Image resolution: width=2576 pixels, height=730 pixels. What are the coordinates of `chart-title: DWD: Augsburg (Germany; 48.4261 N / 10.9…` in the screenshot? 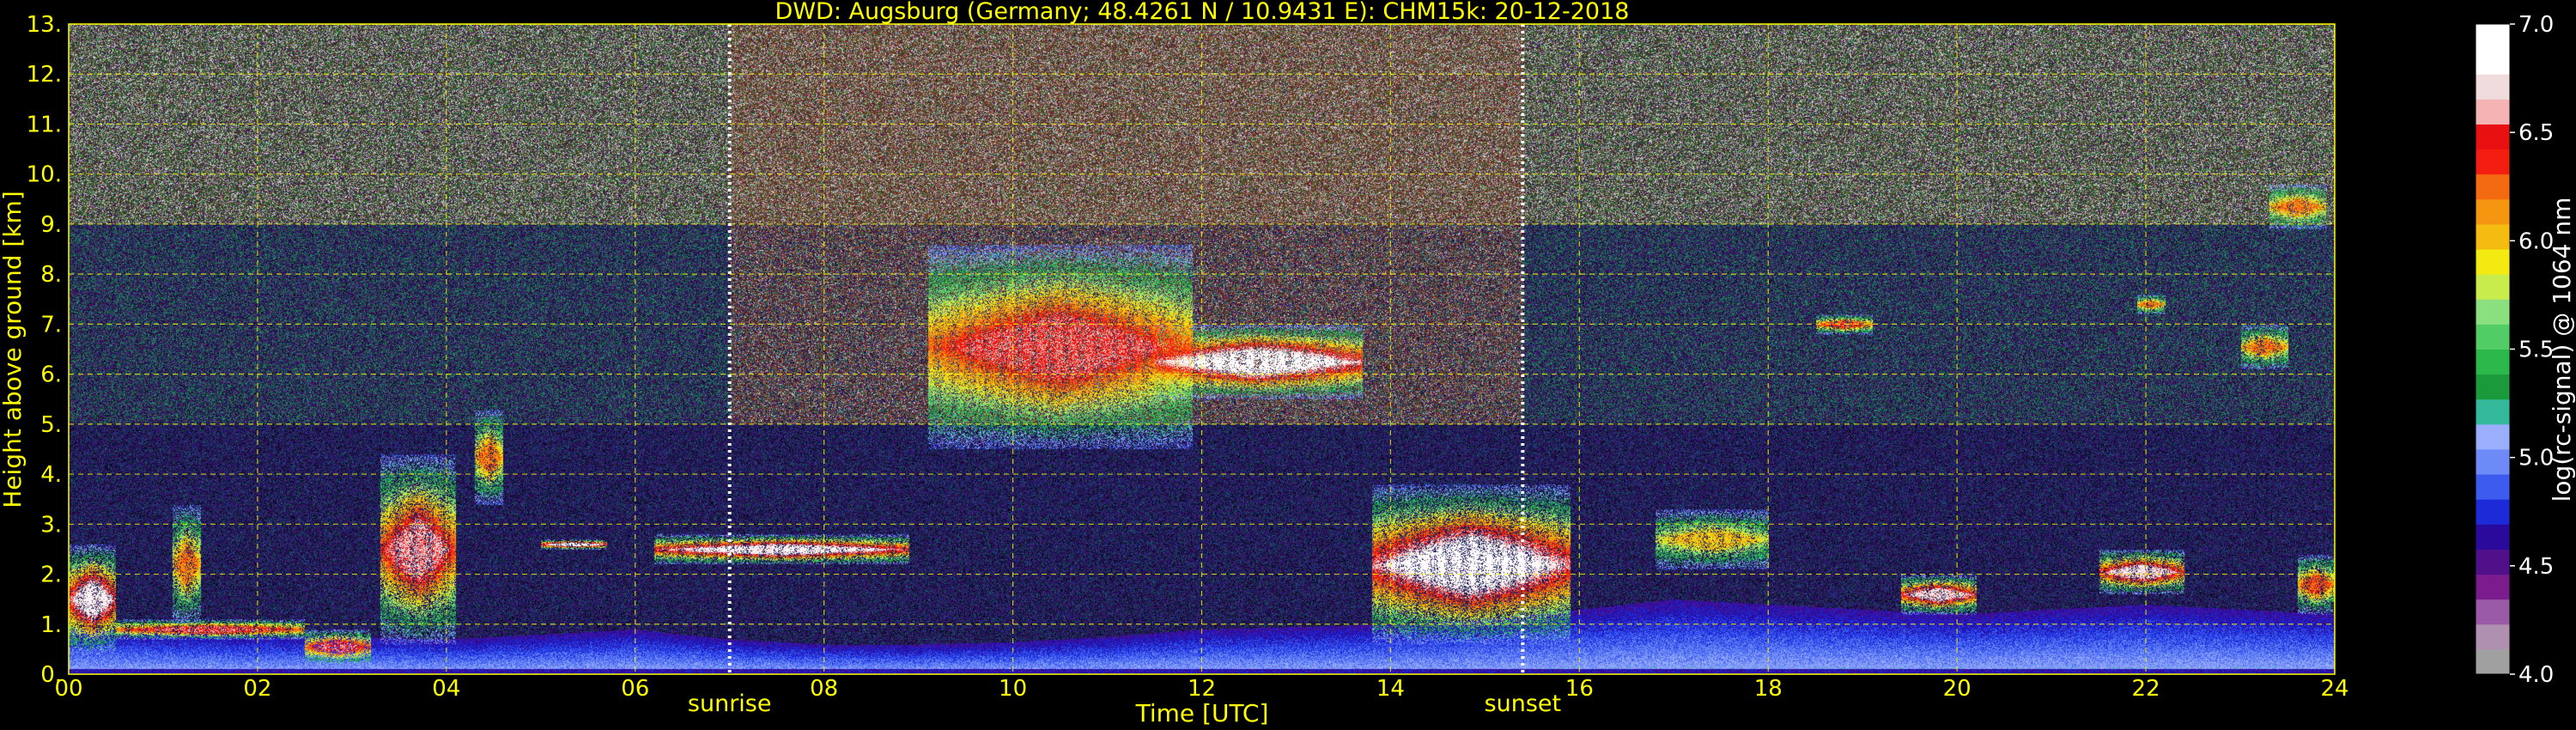 It's located at (1202, 12).